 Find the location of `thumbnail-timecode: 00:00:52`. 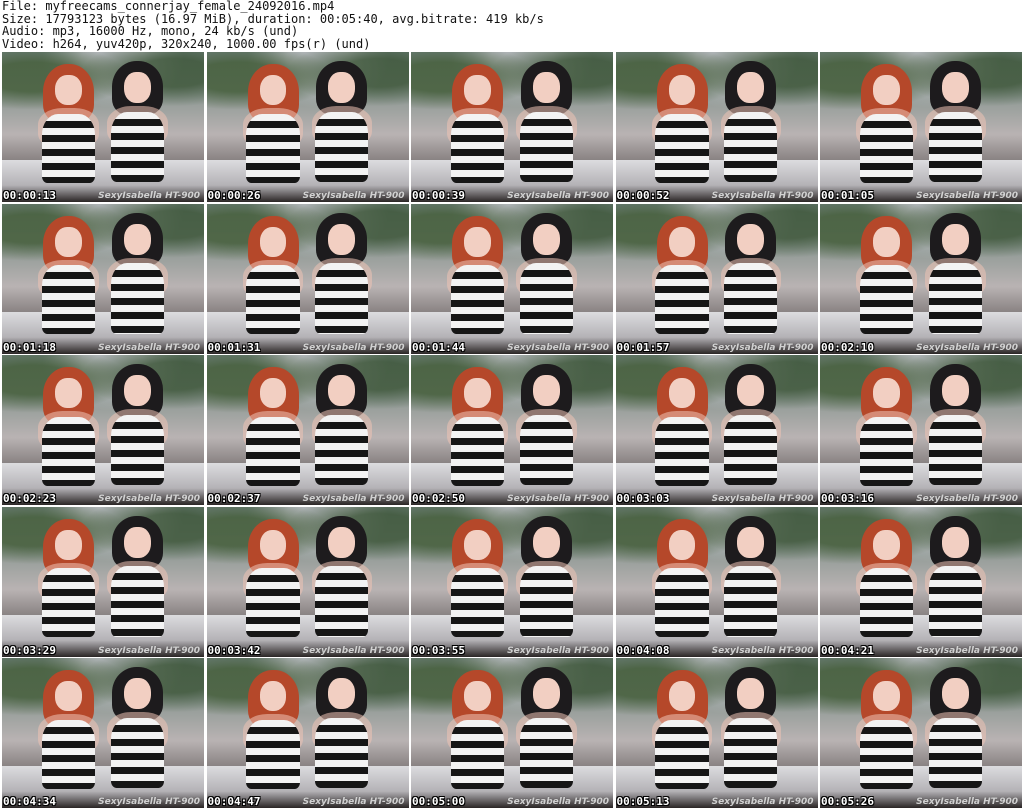

thumbnail-timecode: 00:00:52 is located at coordinates (643, 195).